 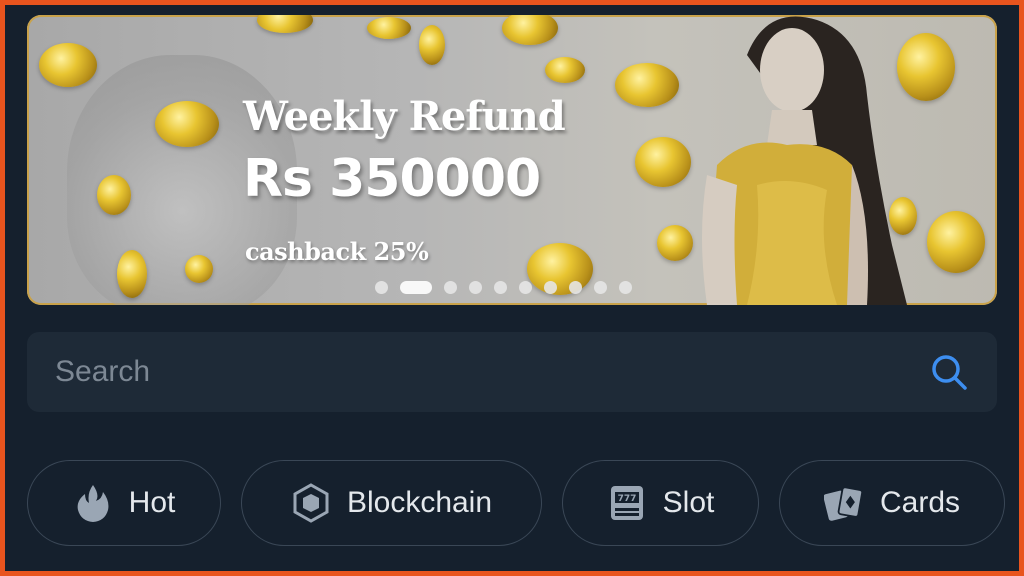 I want to click on playing-cards-icon, so click(x=843, y=503).